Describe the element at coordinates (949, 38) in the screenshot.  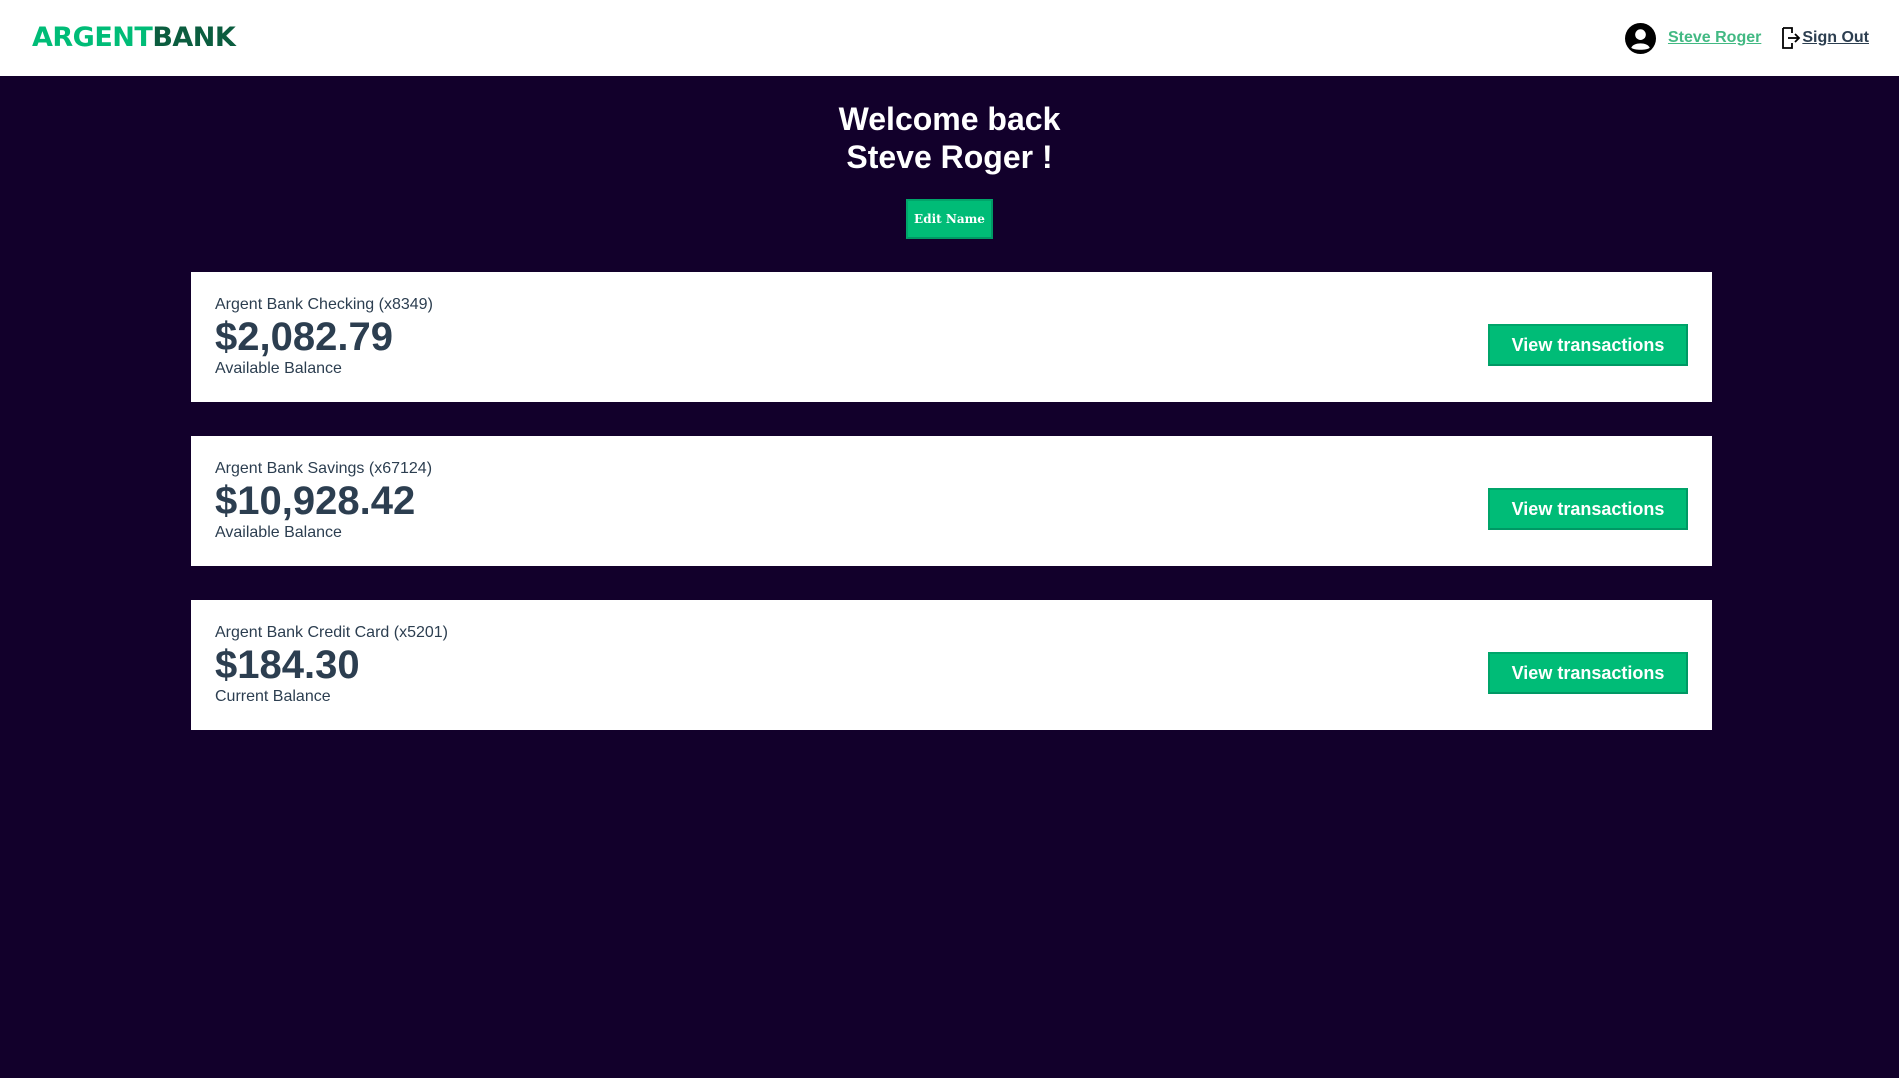
I see `top-navigation: ARGENTBANK Steve Roger Sign Out` at that location.